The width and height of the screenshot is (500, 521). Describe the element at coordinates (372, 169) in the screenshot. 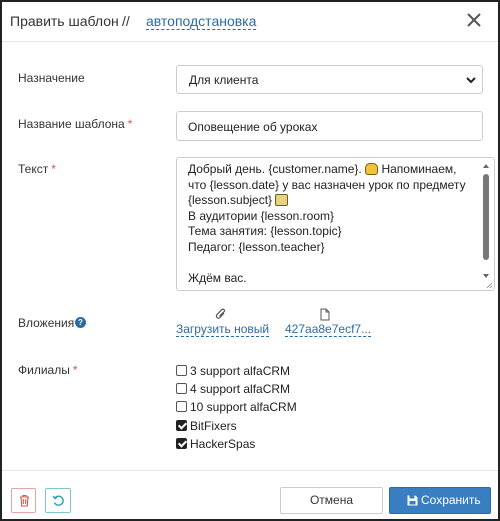

I see `waving-hand-emoji-icon` at that location.